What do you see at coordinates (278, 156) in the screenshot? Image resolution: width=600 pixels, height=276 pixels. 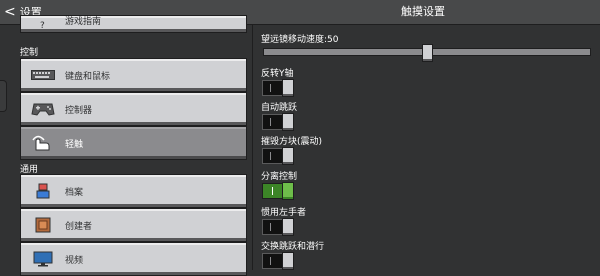 I see `destroy-block-vibration-toggle` at bounding box center [278, 156].